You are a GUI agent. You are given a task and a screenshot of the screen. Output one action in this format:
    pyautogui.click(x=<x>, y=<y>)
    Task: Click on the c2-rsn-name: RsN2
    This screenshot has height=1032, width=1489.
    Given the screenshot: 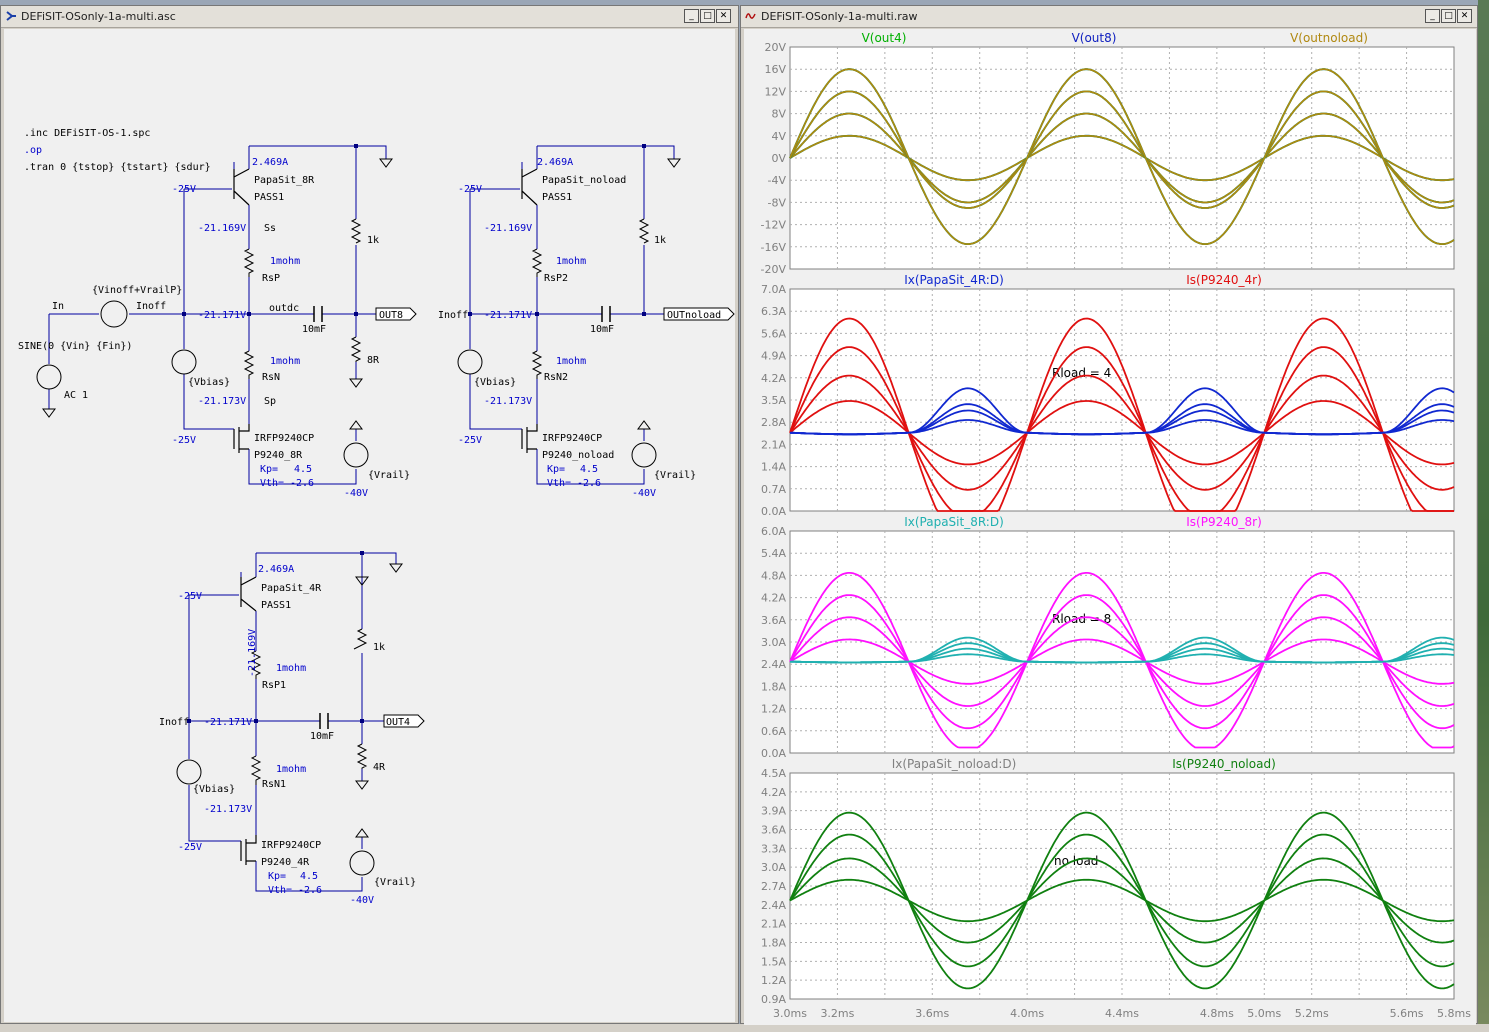 What is the action you would take?
    pyautogui.click(x=556, y=377)
    